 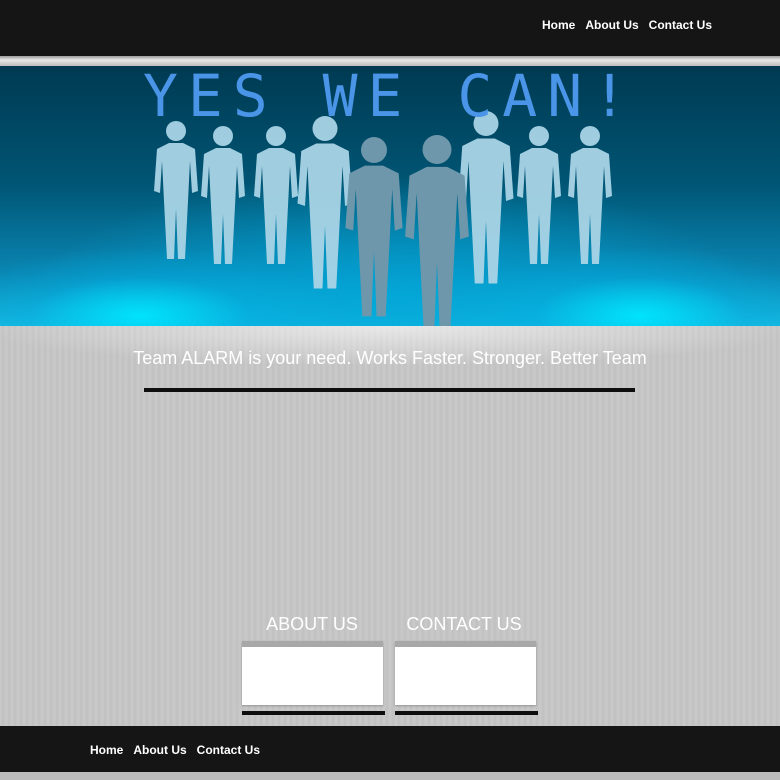 What do you see at coordinates (106, 750) in the screenshot?
I see `footer-home-link: Home` at bounding box center [106, 750].